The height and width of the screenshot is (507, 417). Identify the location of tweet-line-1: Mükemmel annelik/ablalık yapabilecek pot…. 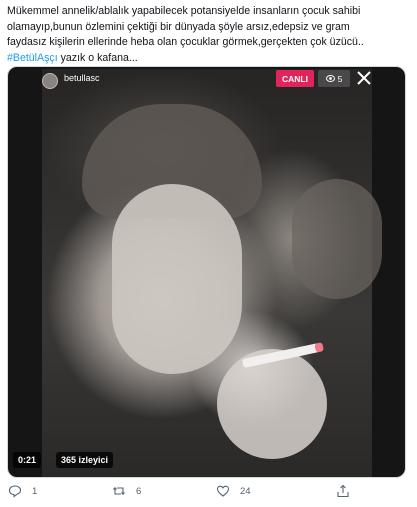
(184, 11).